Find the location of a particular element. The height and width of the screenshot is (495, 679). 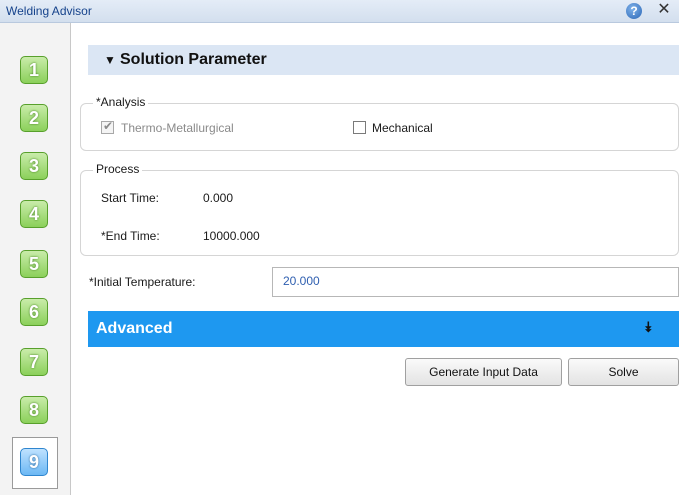

end-time-label: *End Time: is located at coordinates (130, 236).